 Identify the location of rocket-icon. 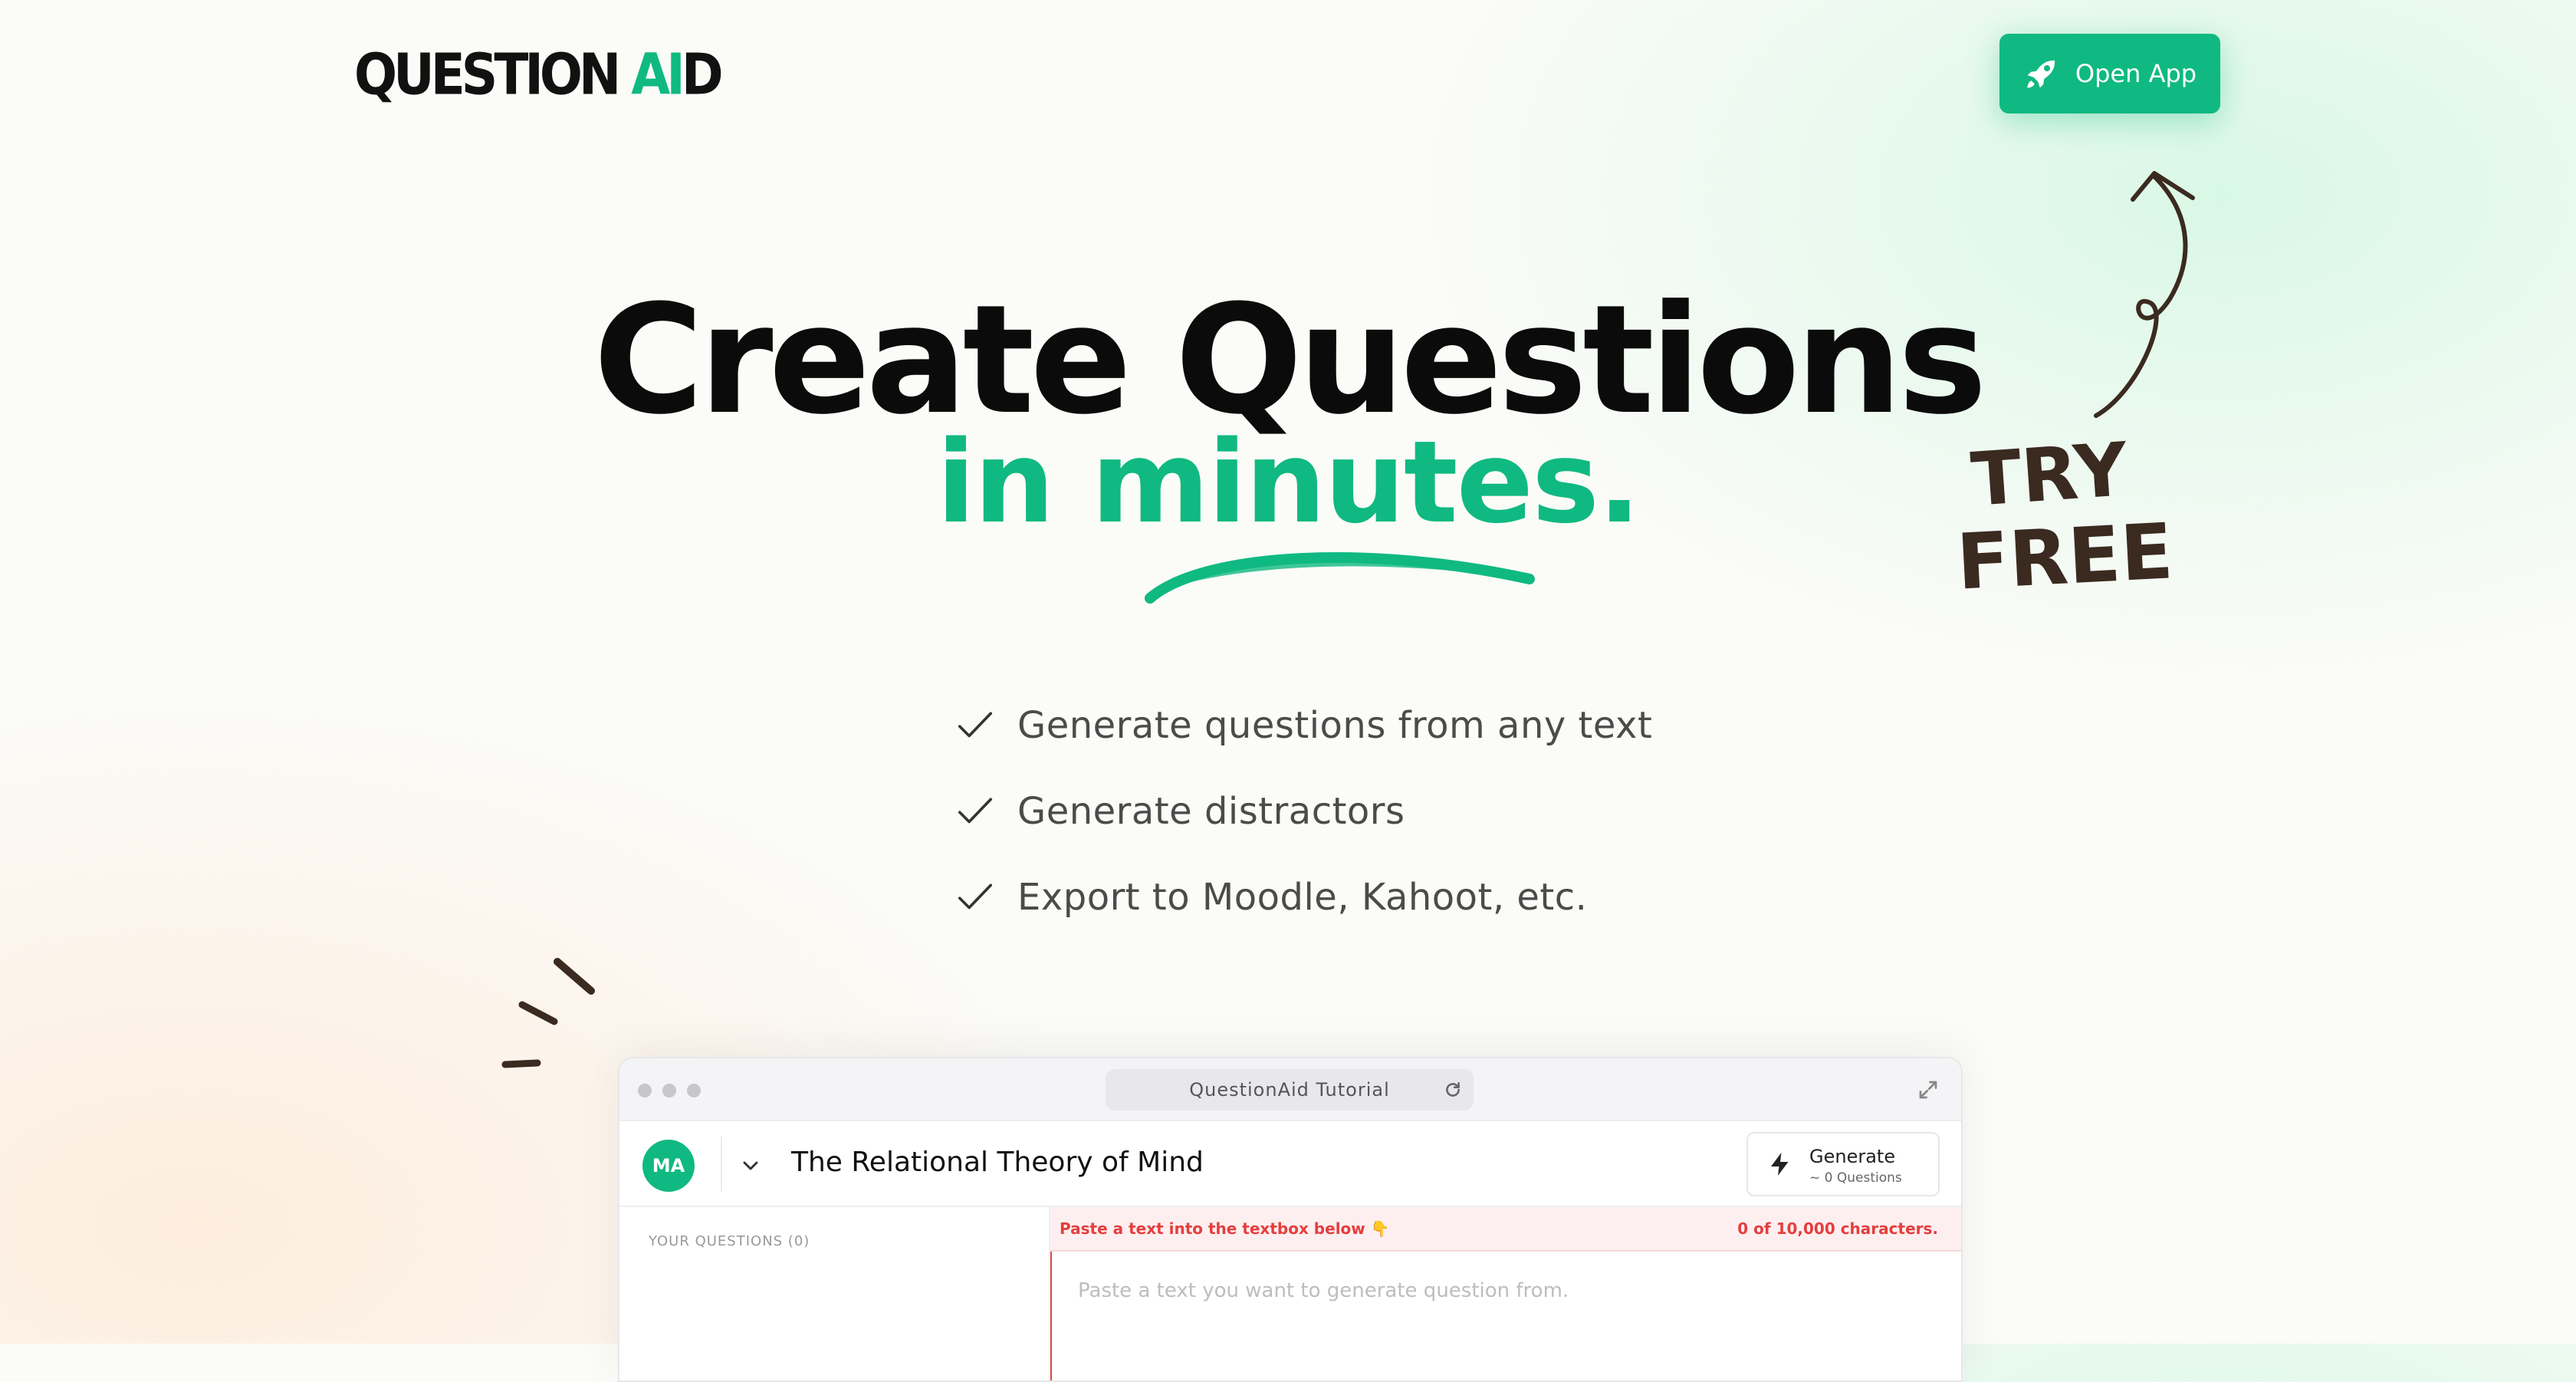
(2041, 74).